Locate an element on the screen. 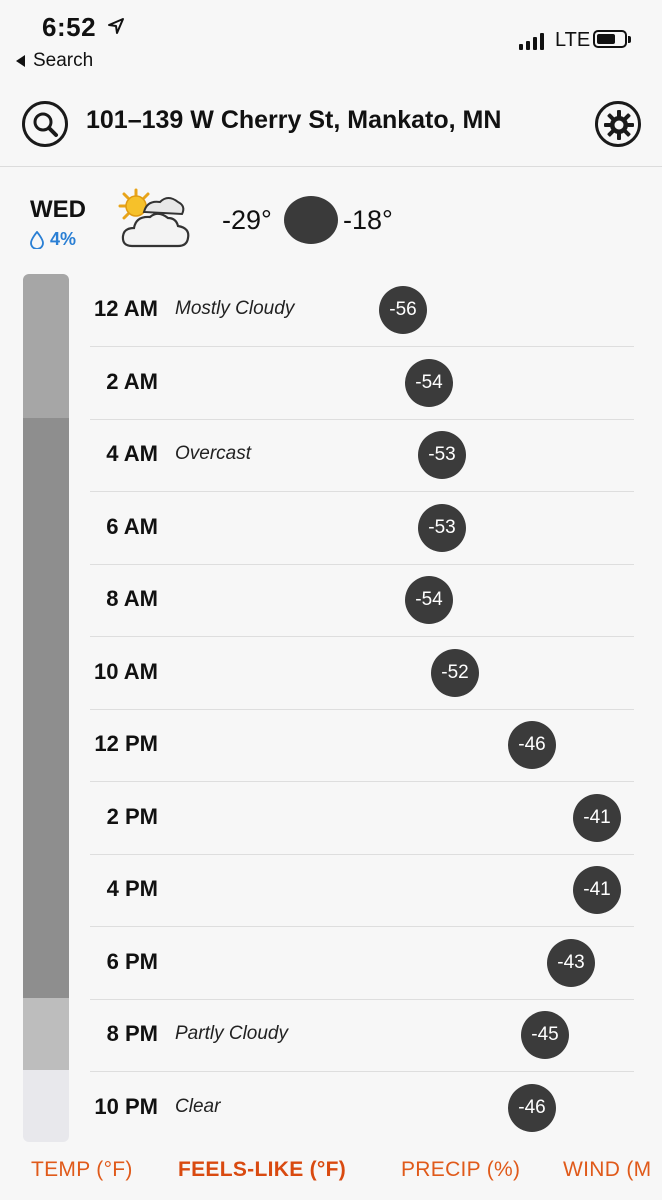  hour-row: 4 AM Overcast -53 is located at coordinates (331, 455).